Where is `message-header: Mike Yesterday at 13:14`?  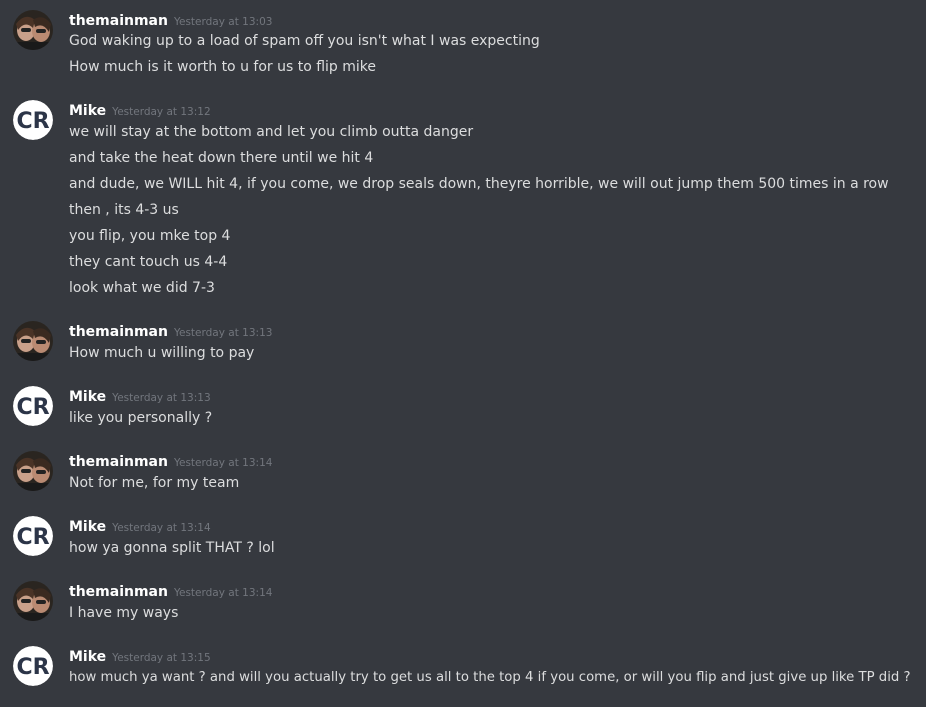
message-header: Mike Yesterday at 13:14 is located at coordinates (140, 526).